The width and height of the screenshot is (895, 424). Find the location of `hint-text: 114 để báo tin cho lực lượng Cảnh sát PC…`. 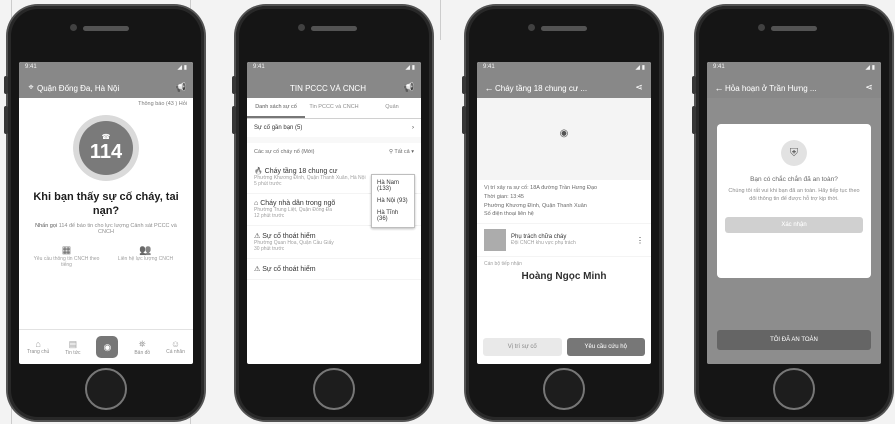

hint-text: 114 để báo tin cho lực lượng Cảnh sát PC… is located at coordinates (117, 228).